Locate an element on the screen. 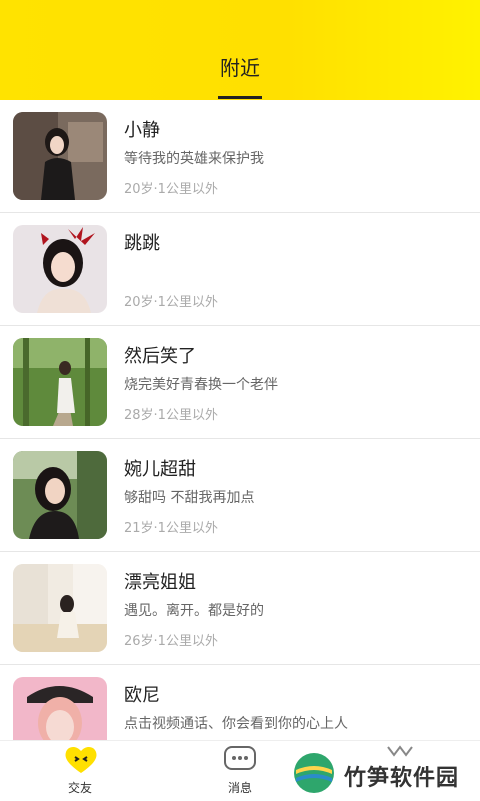  tab-messages: 消息 is located at coordinates (240, 771).